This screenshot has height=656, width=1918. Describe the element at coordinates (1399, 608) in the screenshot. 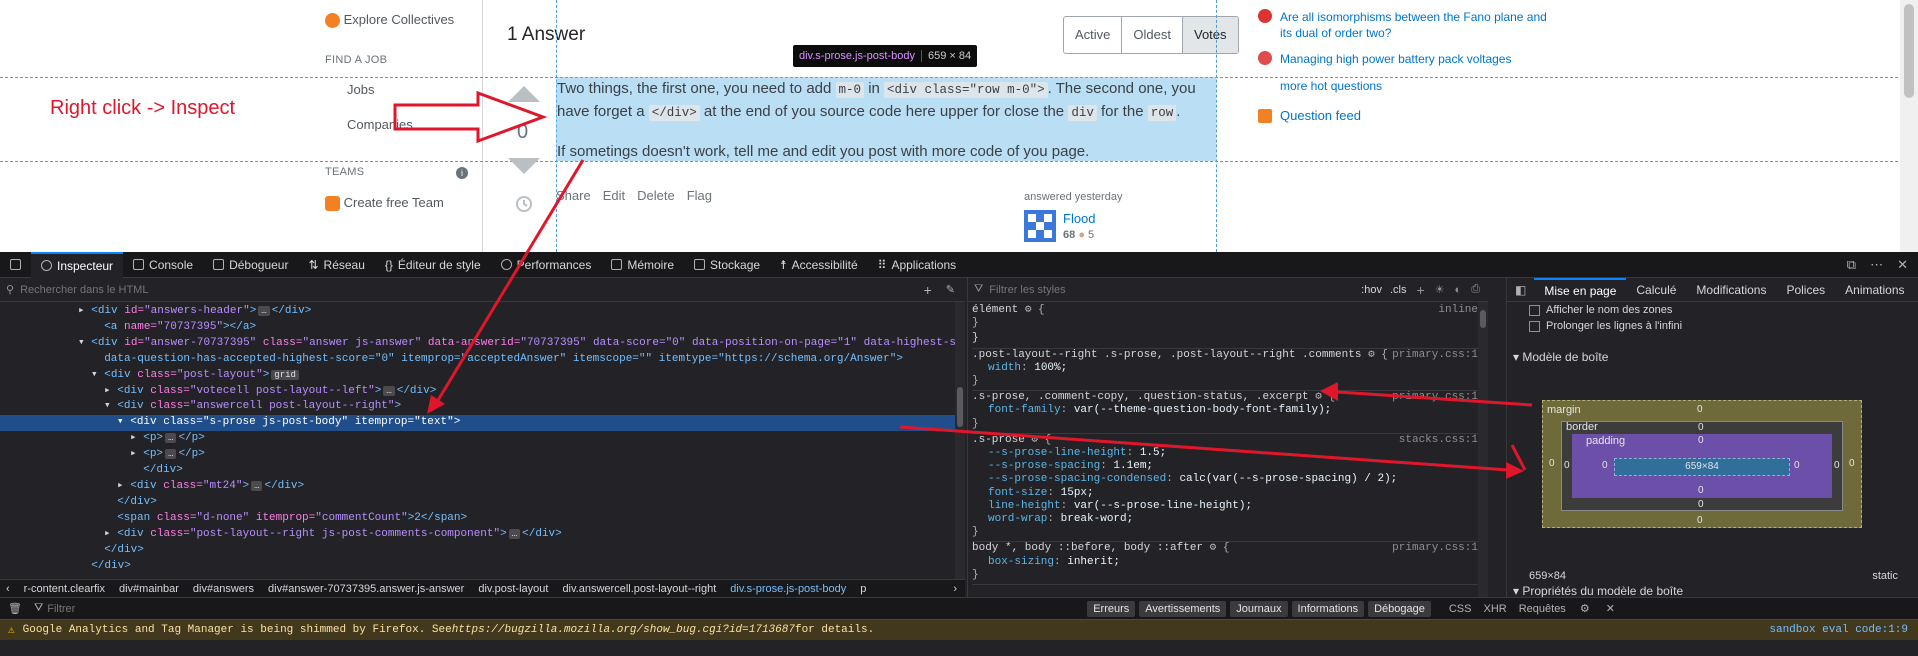

I see `filter-debug-button: Débogage` at that location.